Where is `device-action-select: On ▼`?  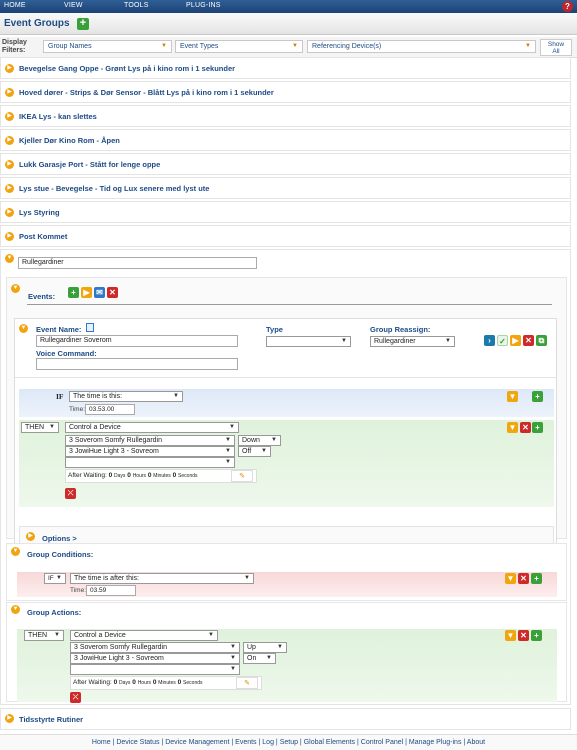
device-action-select: On ▼ is located at coordinates (259, 658).